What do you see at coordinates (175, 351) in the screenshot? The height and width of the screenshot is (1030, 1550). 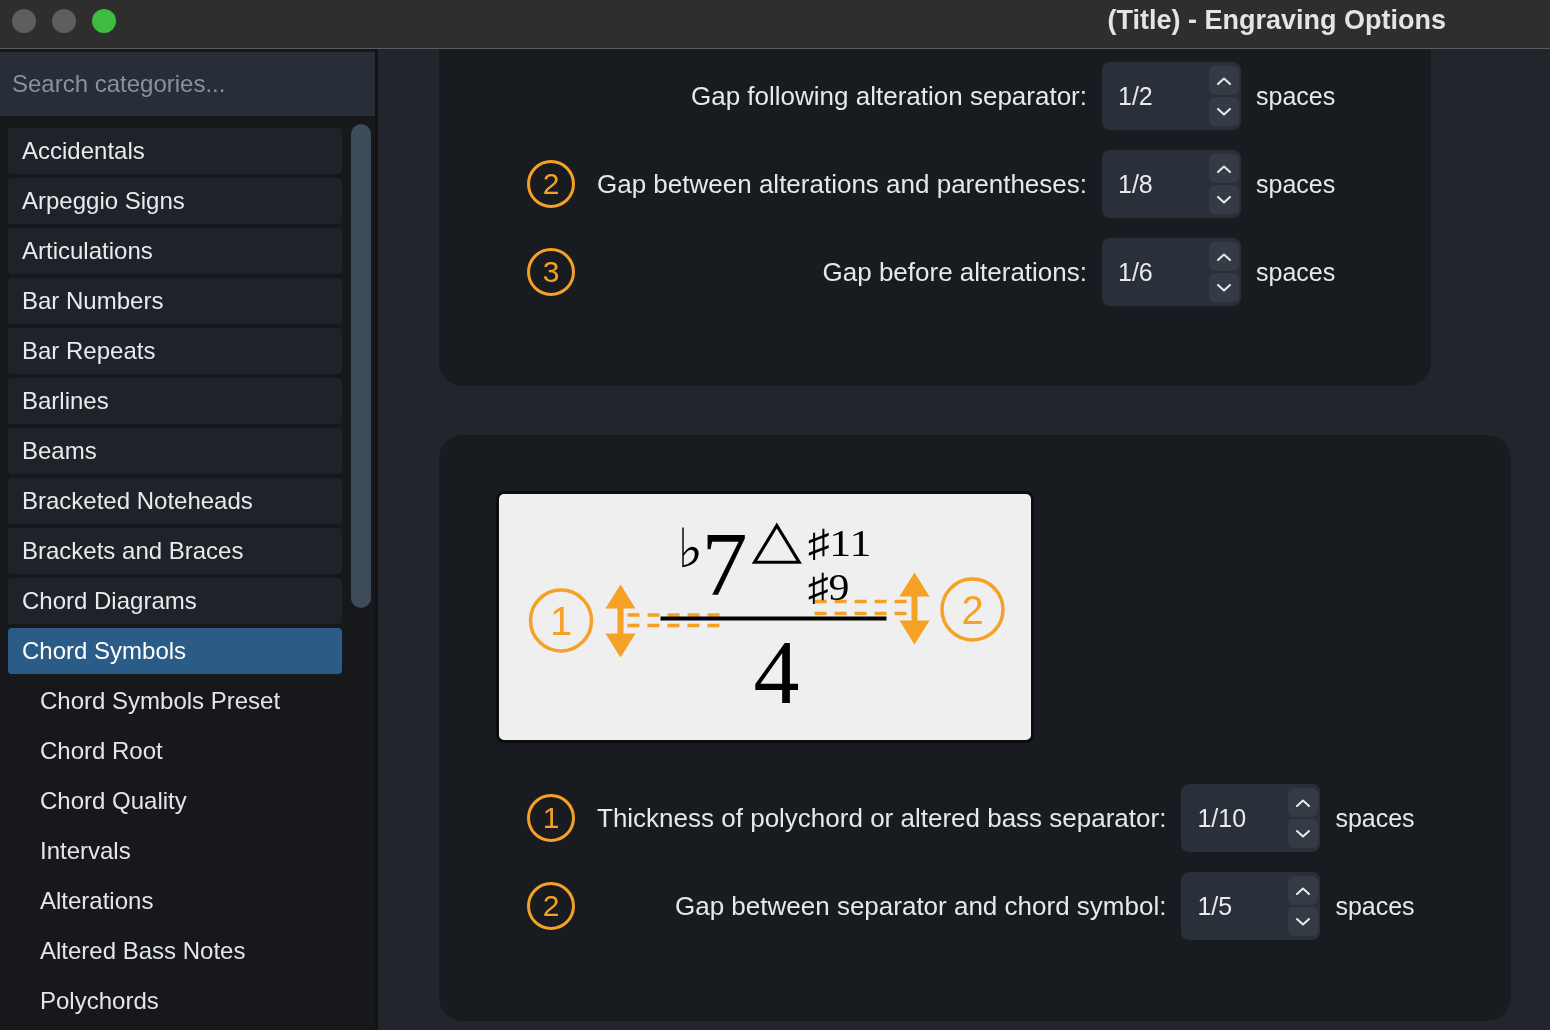 I see `sidebar-item: Bar Repeats` at bounding box center [175, 351].